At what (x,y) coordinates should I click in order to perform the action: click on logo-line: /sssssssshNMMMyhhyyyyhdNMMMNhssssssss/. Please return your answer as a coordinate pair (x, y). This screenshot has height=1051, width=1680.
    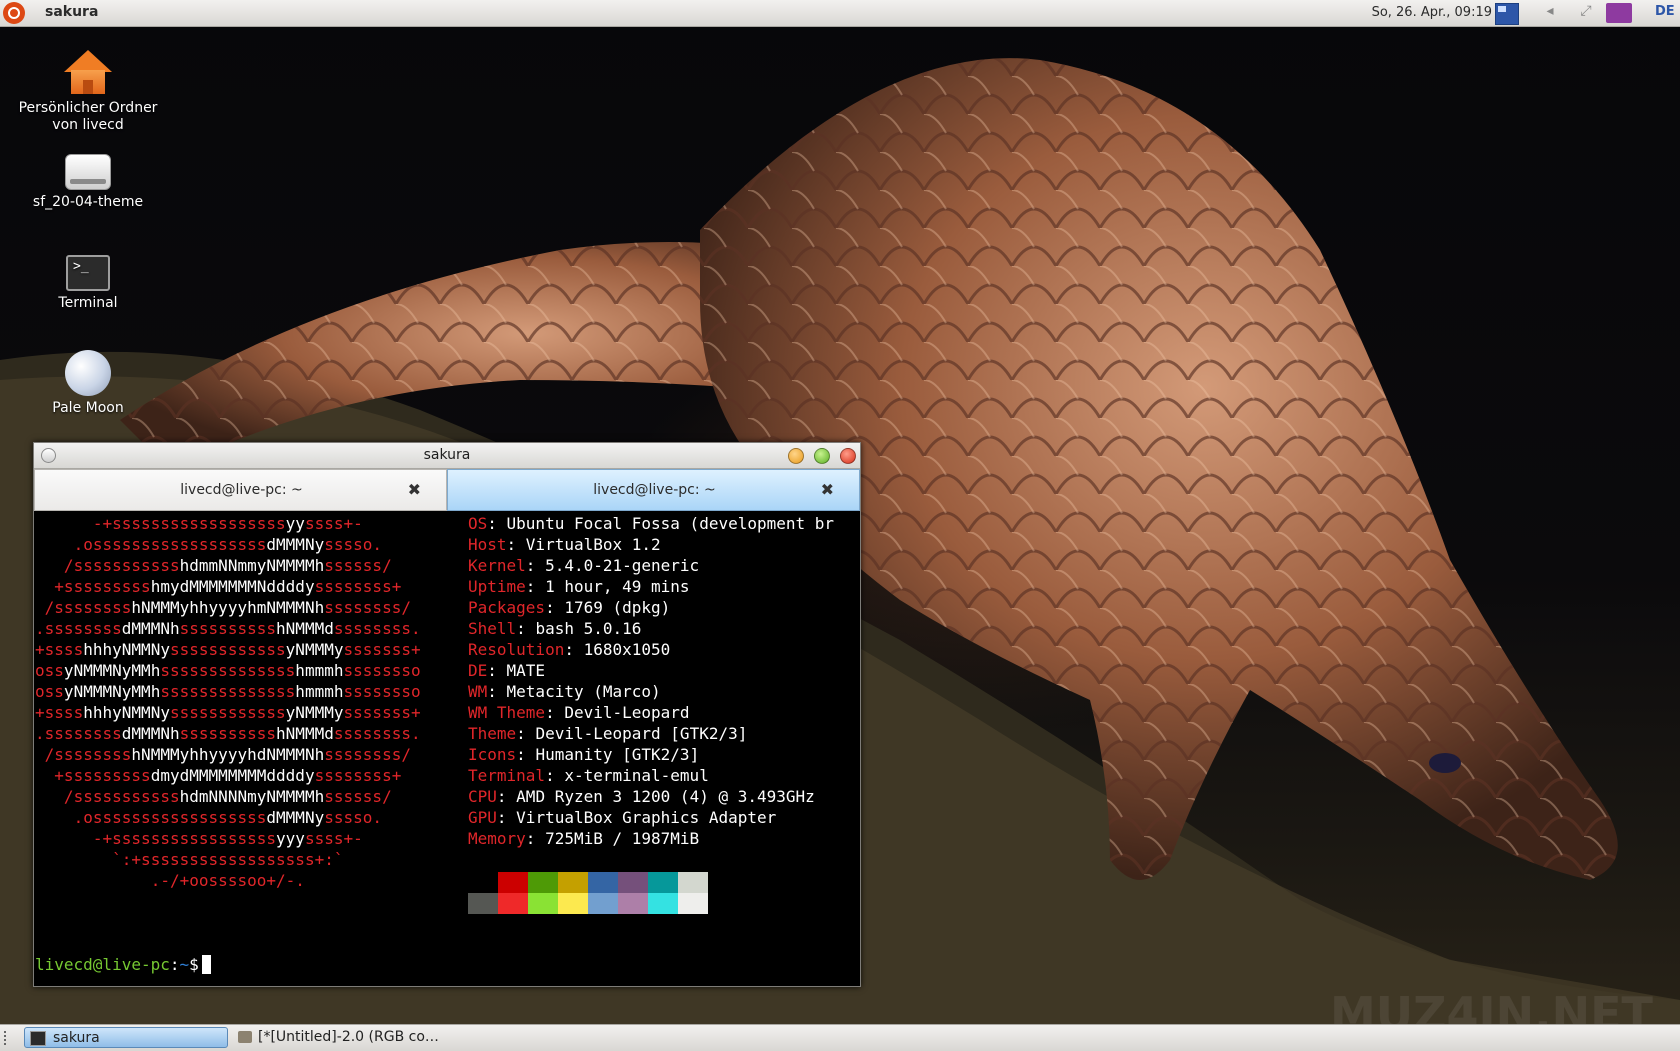
    Looking at the image, I should click on (227, 754).